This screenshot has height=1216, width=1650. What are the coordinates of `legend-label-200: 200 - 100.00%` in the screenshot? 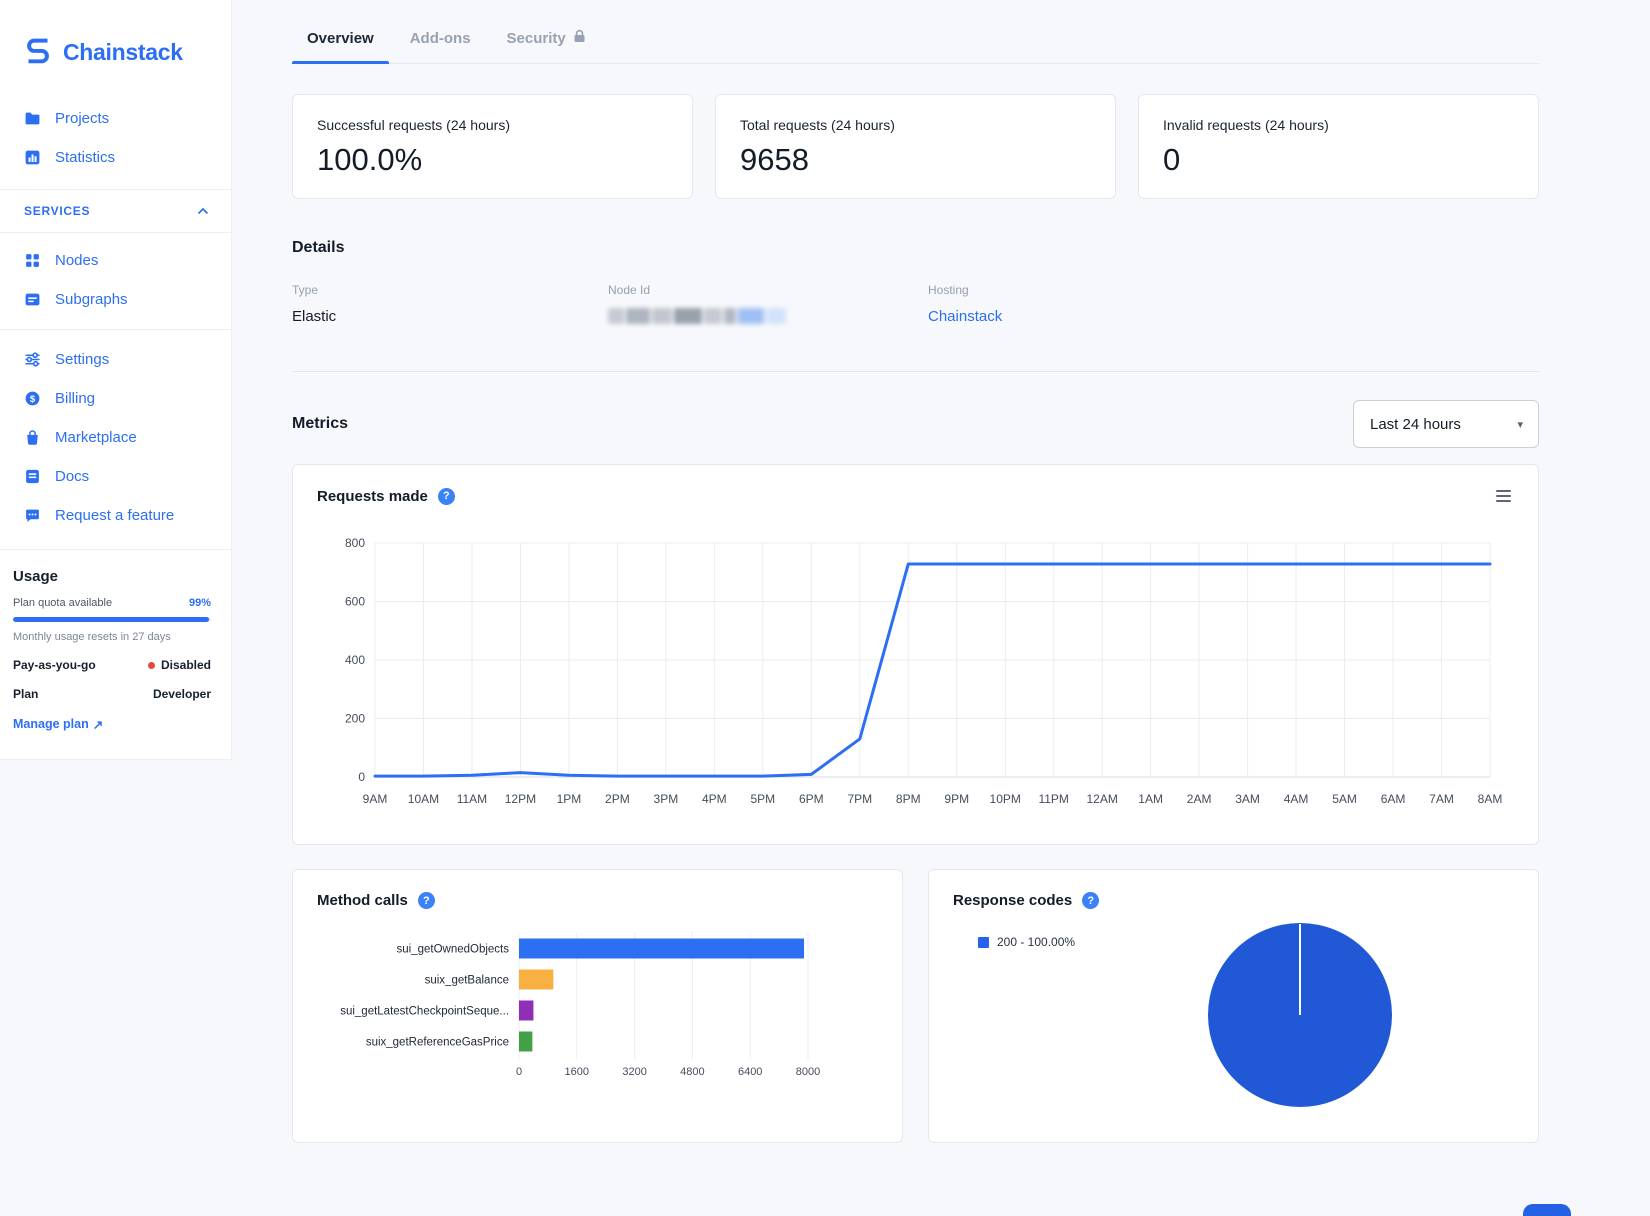 It's located at (1036, 942).